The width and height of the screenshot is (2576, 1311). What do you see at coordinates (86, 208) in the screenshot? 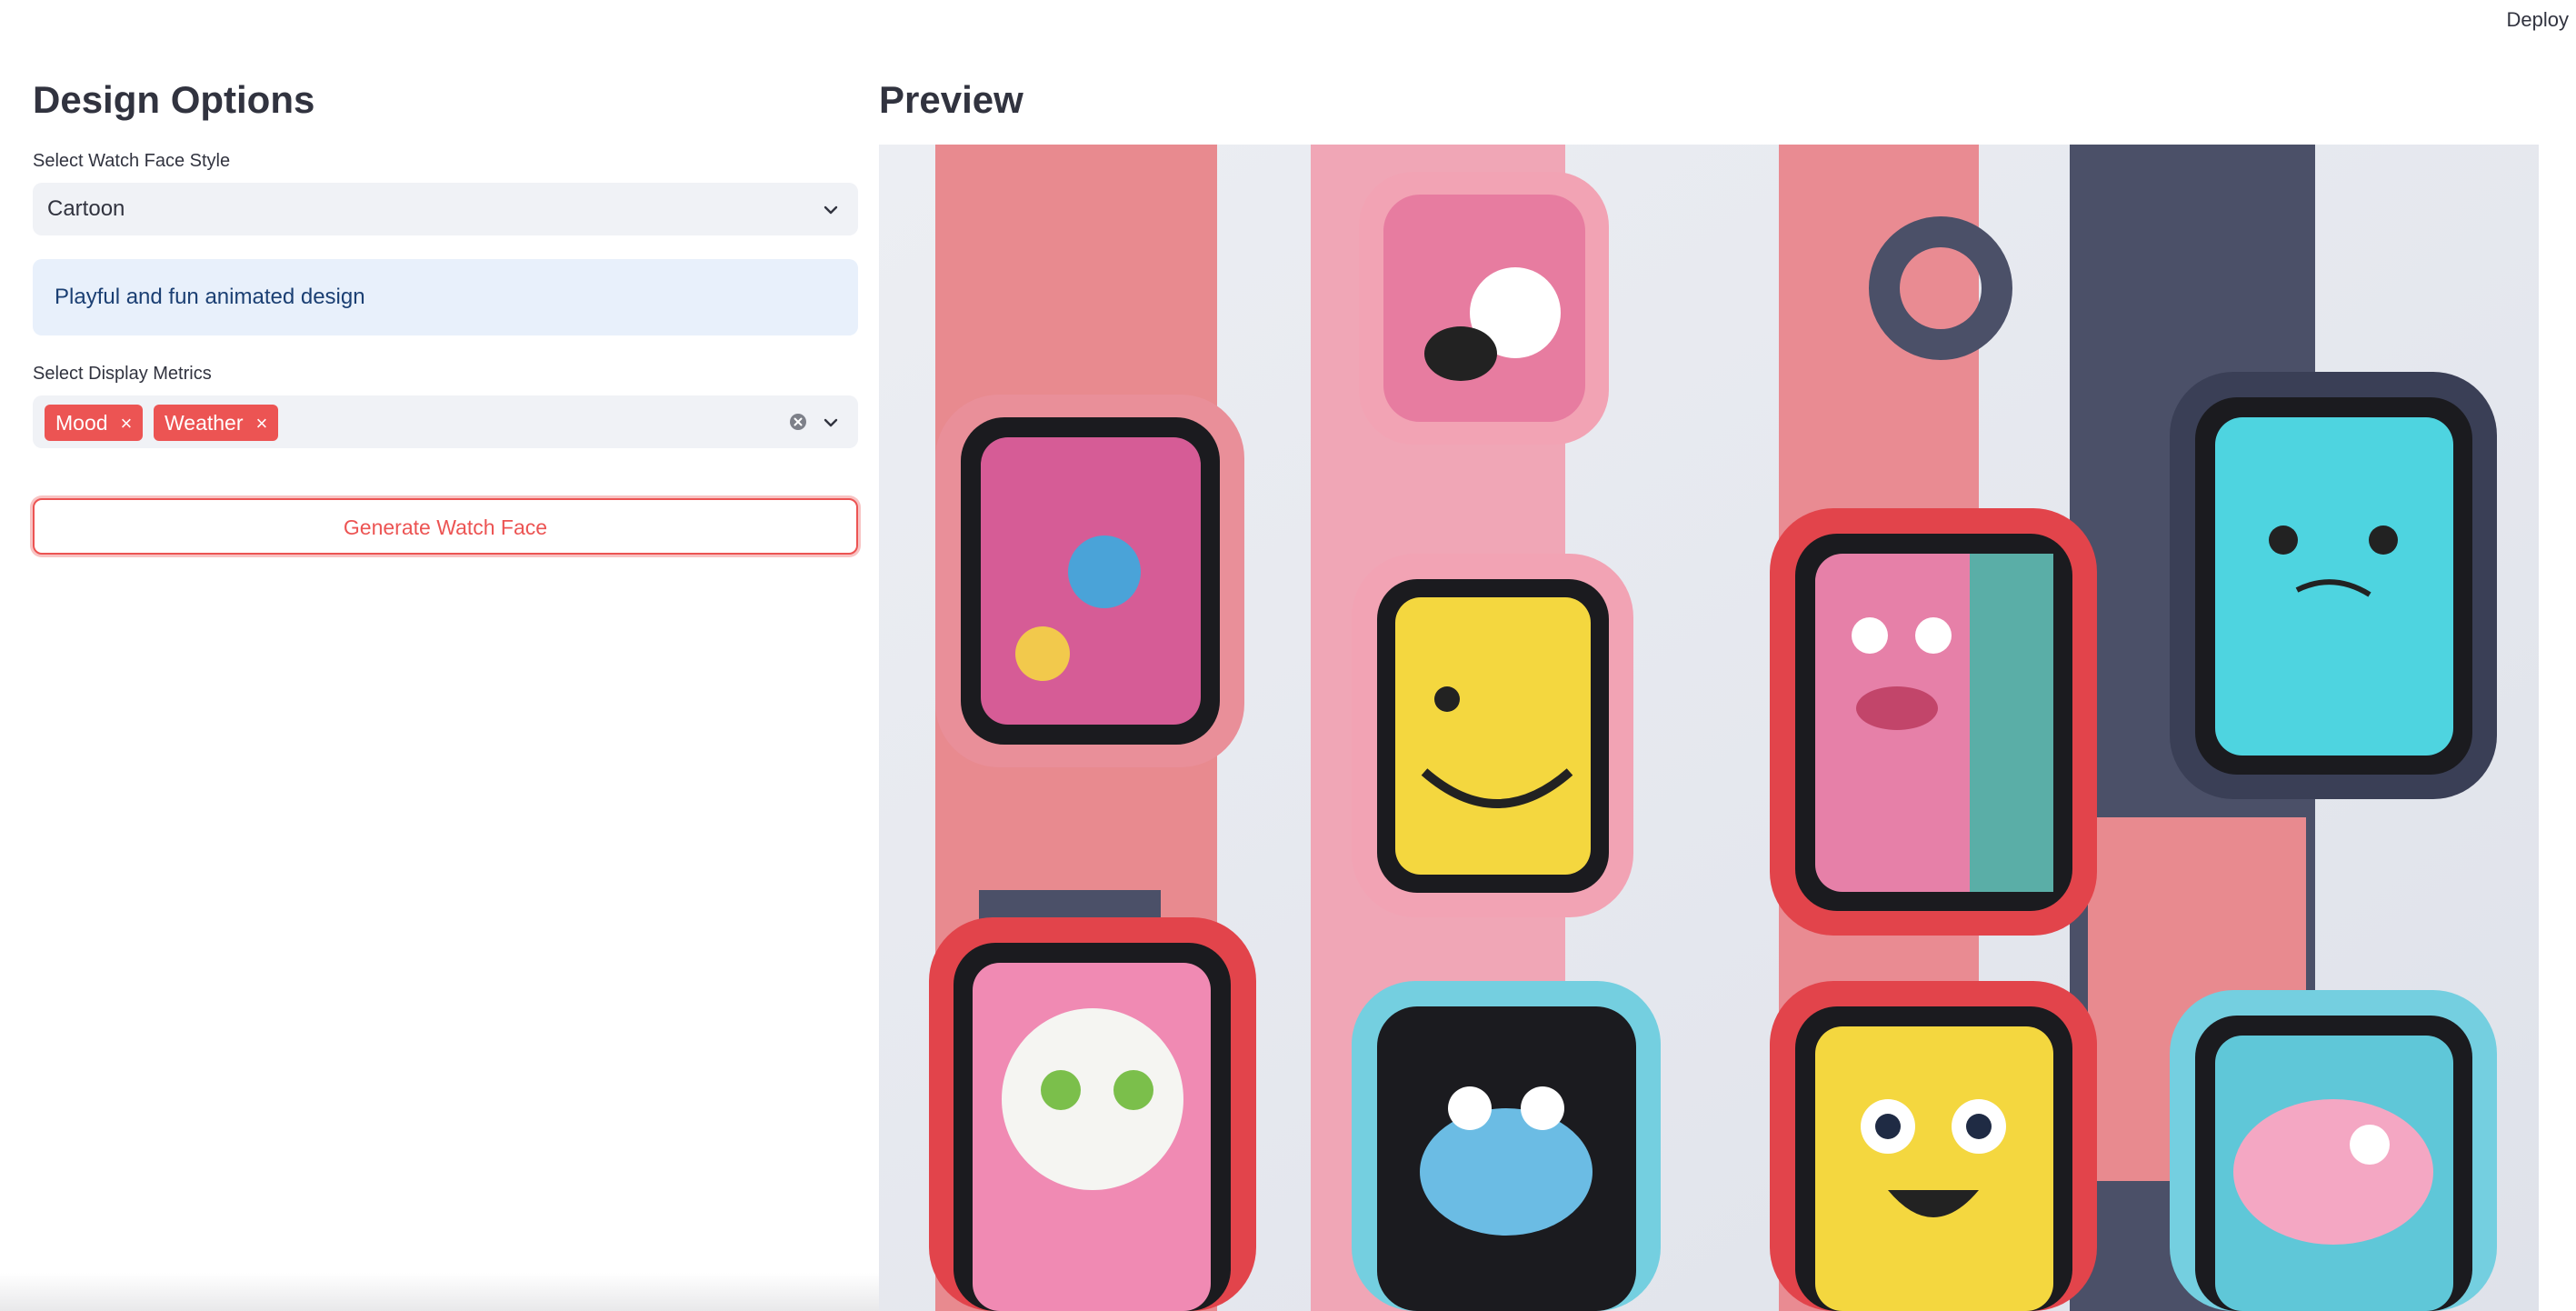
I see `watch-face-style-value: Cartoon` at bounding box center [86, 208].